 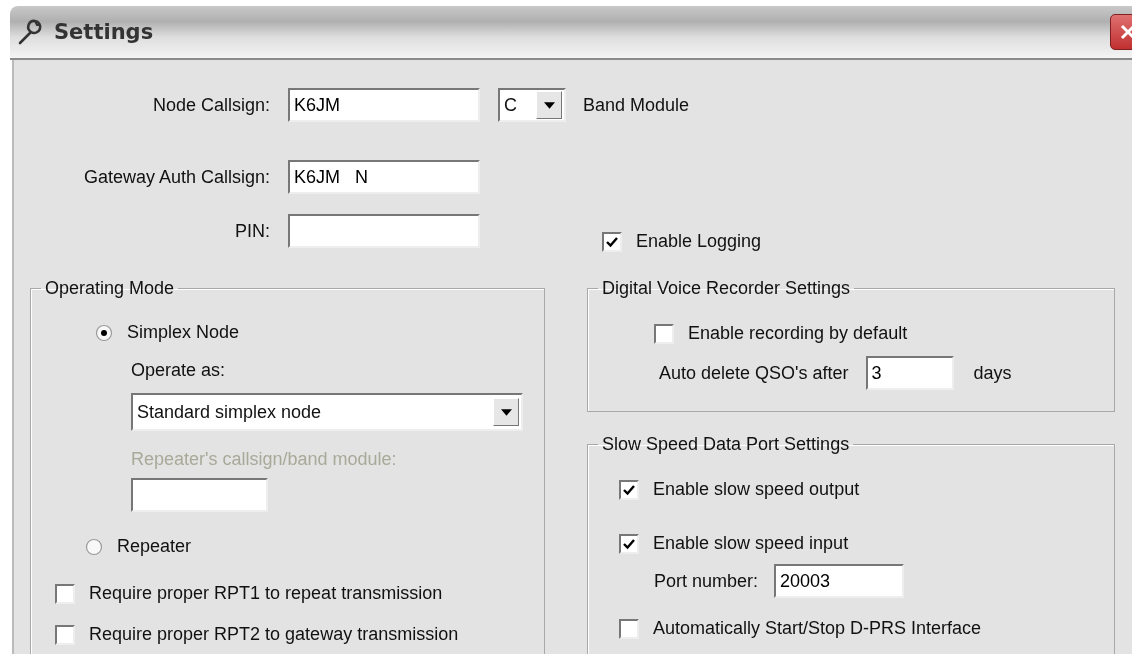 I want to click on port-field: 20003, so click(x=839, y=581).